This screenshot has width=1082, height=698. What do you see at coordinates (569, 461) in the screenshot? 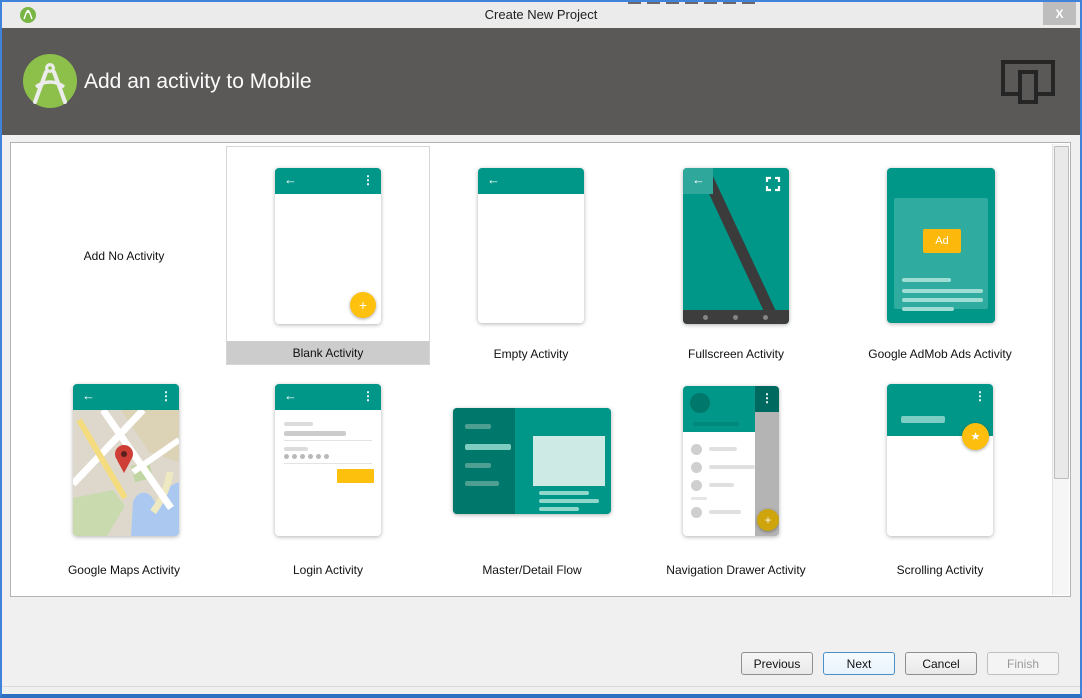
I see `detail-image-placeholder` at bounding box center [569, 461].